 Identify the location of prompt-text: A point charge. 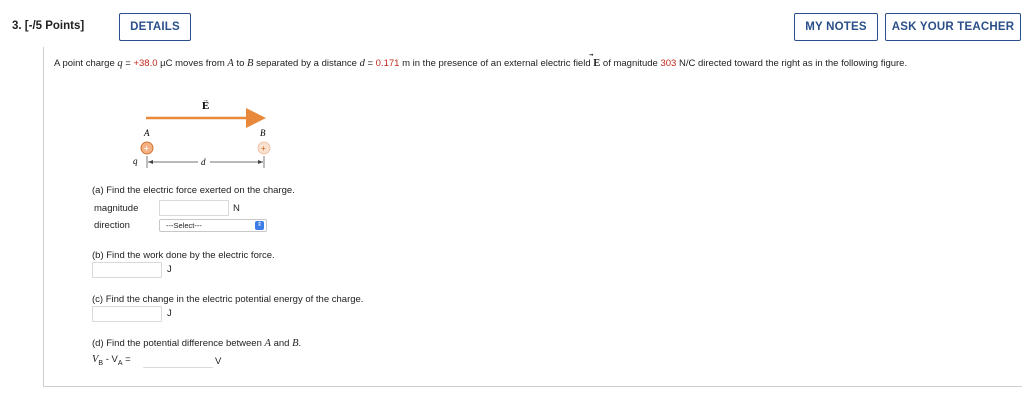
(86, 63).